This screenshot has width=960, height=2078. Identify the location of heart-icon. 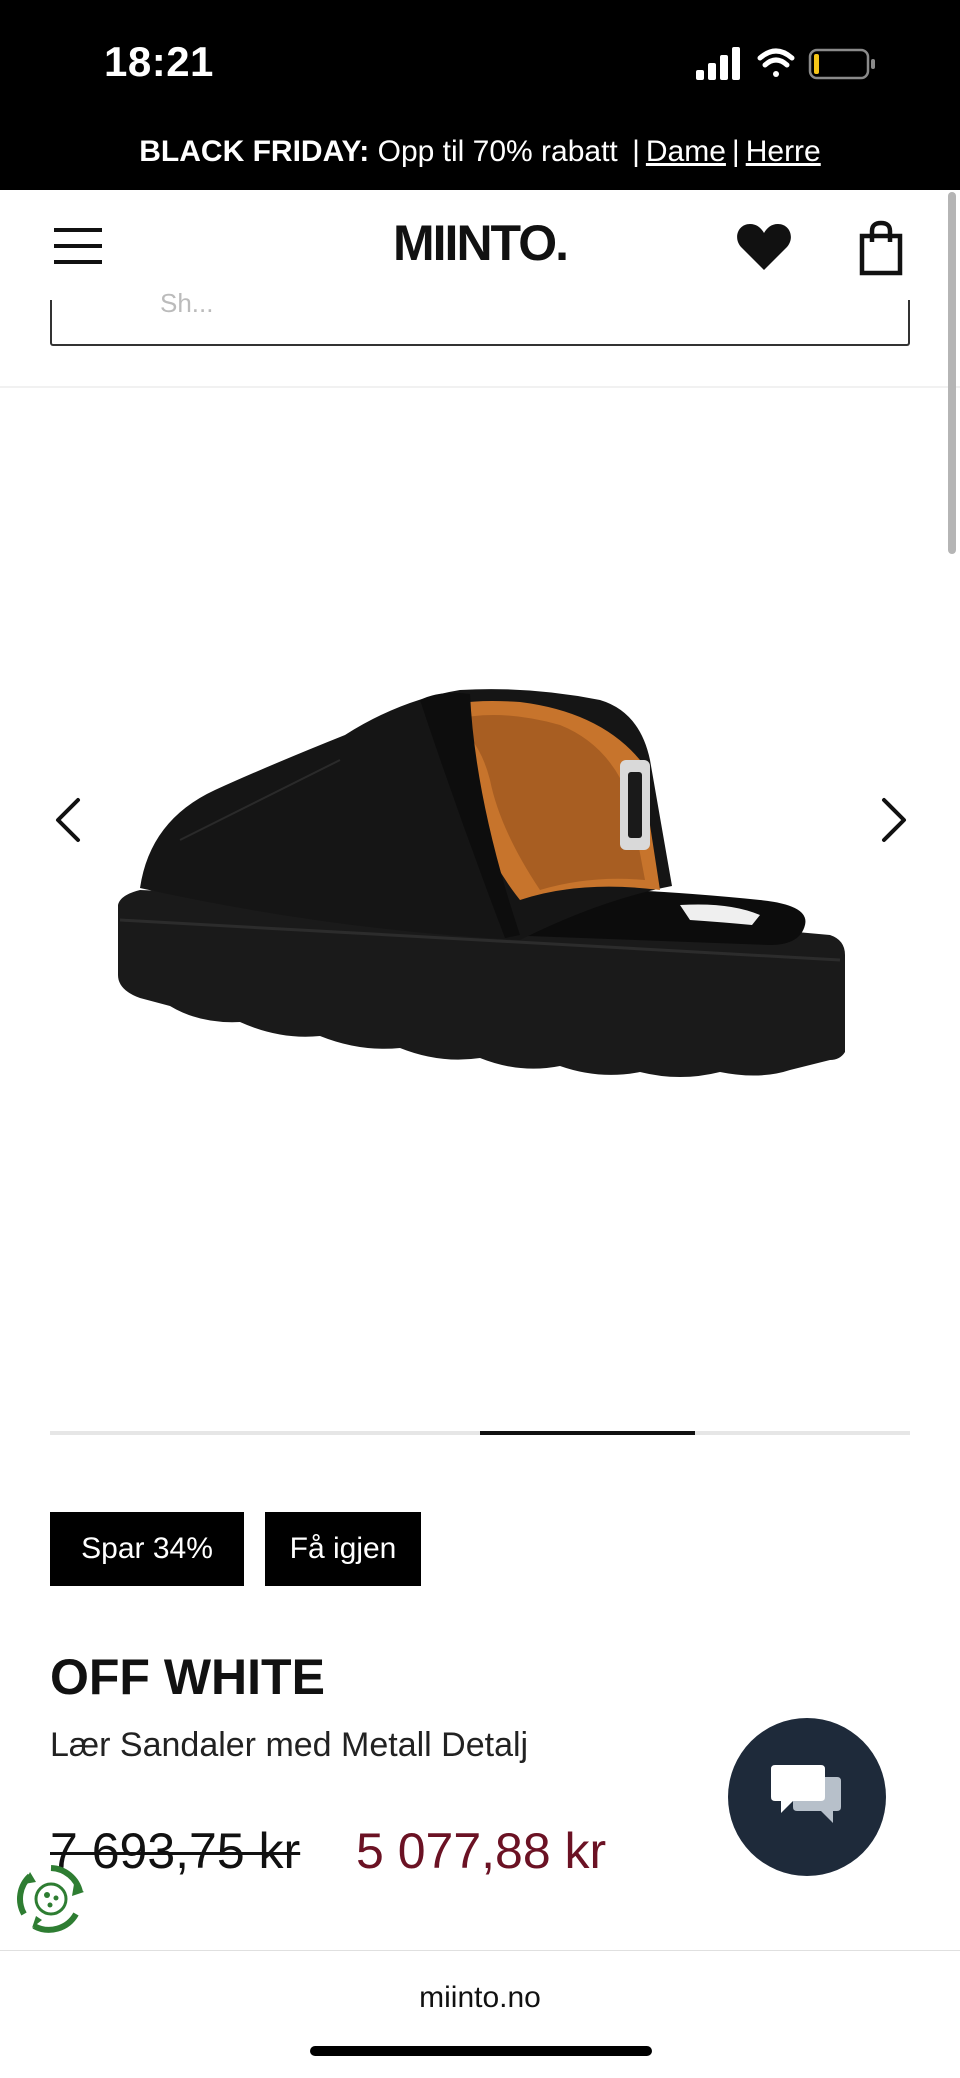
(764, 247).